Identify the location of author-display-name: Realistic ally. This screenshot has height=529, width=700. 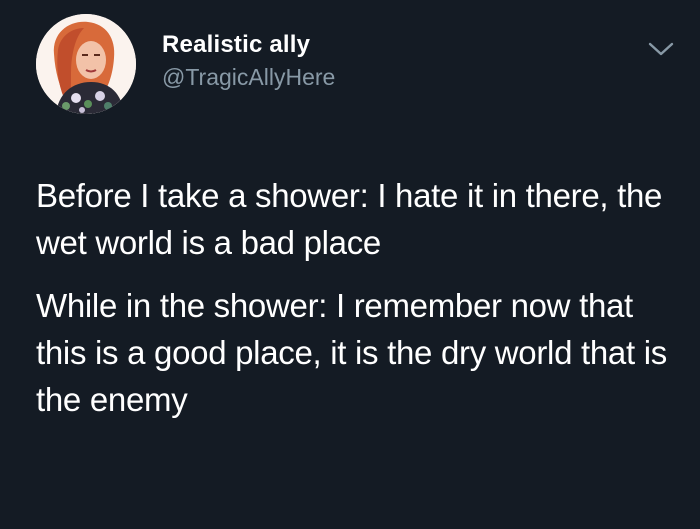
(248, 45).